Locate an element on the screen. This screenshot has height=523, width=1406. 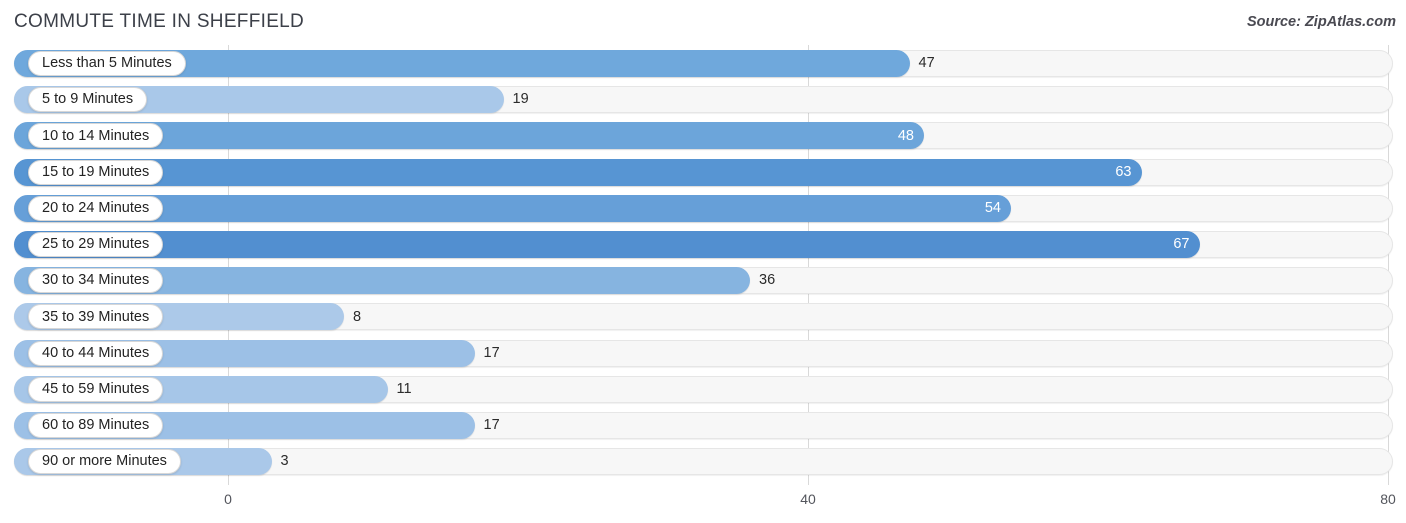
bar-row: 15 to 19 Minutes 63 is located at coordinates (703, 172).